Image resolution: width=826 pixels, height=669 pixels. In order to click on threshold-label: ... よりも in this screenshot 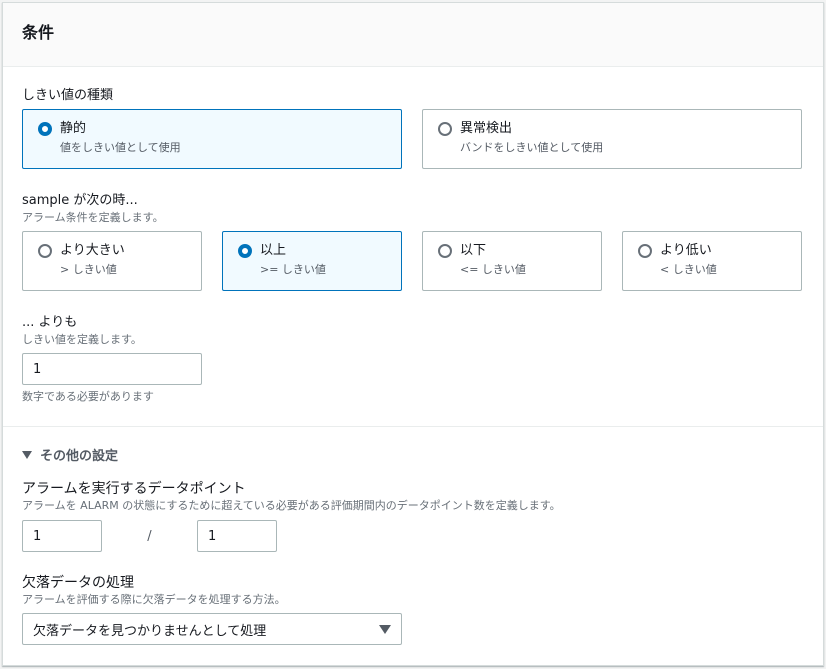, I will do `click(50, 322)`.